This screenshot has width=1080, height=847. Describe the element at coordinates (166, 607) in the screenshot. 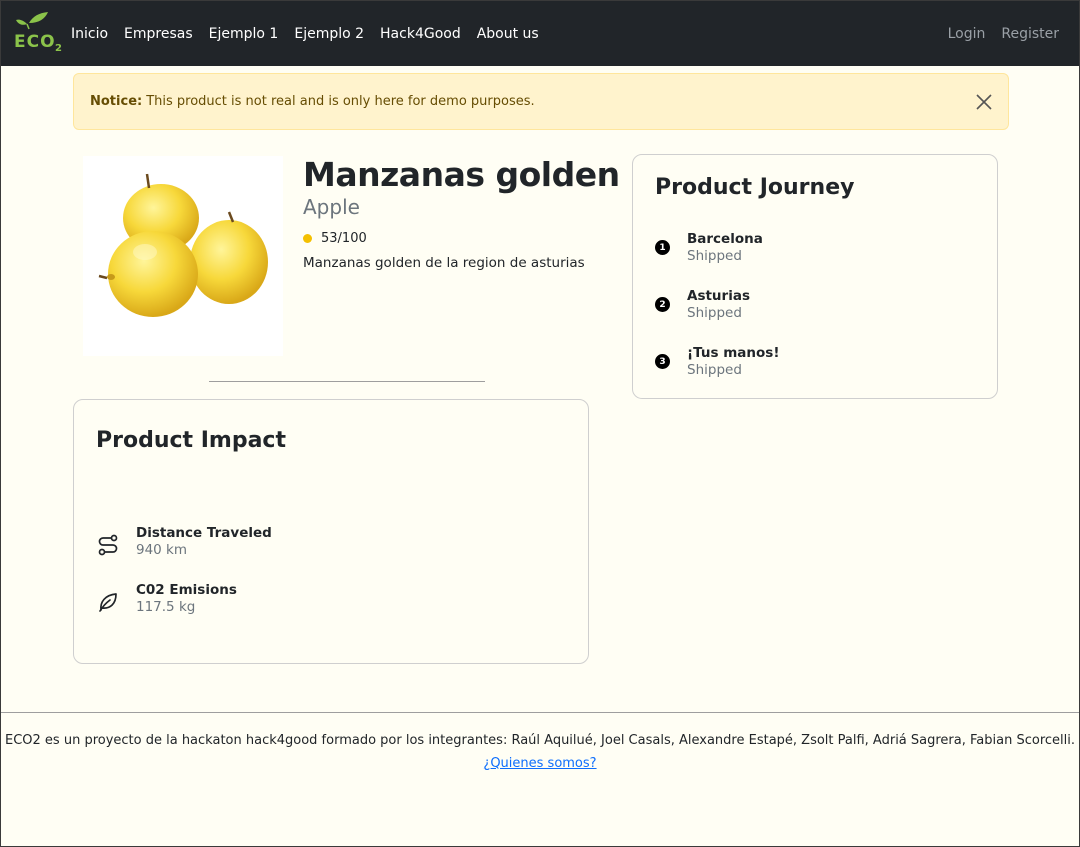

I see `impact-value: 117.5 kg` at that location.